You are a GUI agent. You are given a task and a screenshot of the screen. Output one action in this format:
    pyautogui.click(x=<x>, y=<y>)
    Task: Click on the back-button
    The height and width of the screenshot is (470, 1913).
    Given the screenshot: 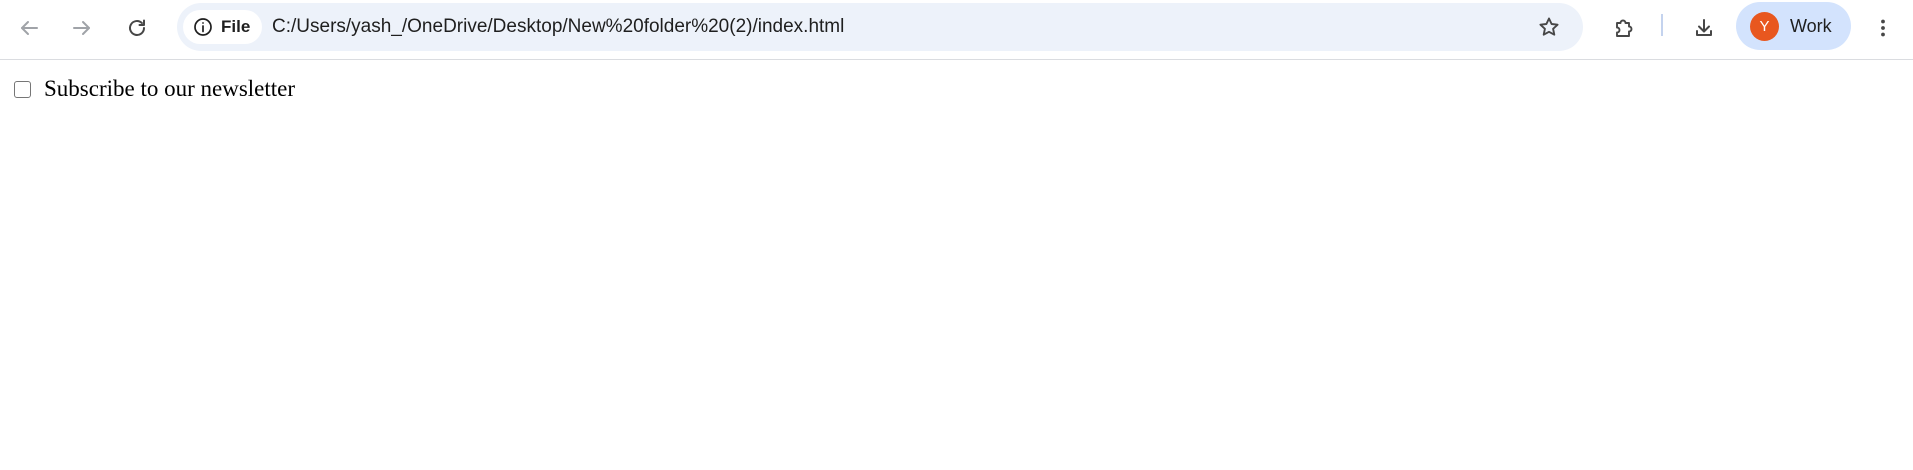 What is the action you would take?
    pyautogui.click(x=29, y=28)
    